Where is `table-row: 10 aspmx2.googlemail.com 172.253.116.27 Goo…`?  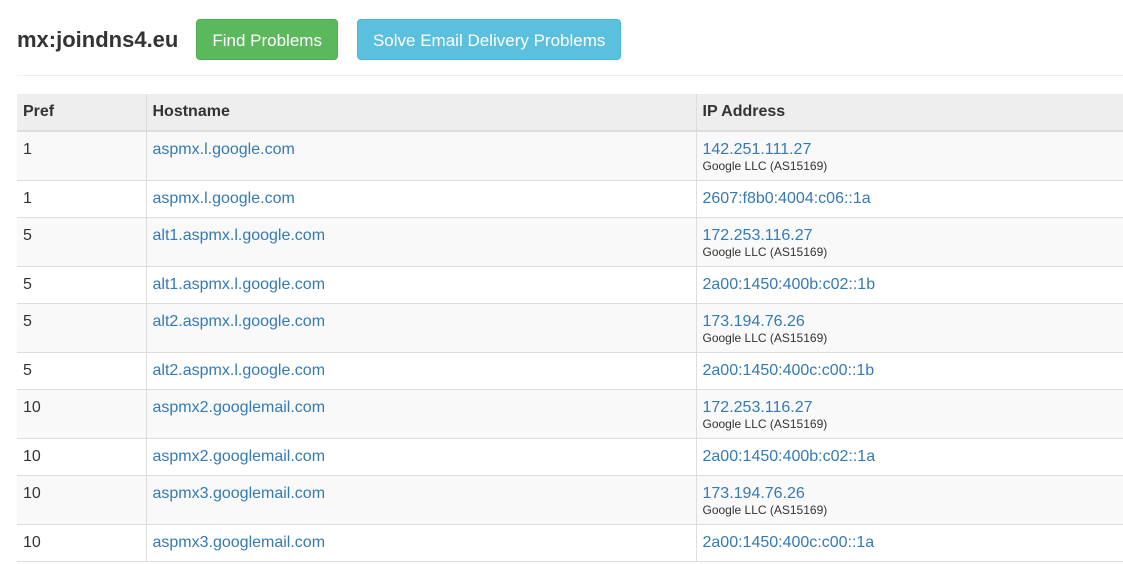 table-row: 10 aspmx2.googlemail.com 172.253.116.27 Goo… is located at coordinates (570, 414).